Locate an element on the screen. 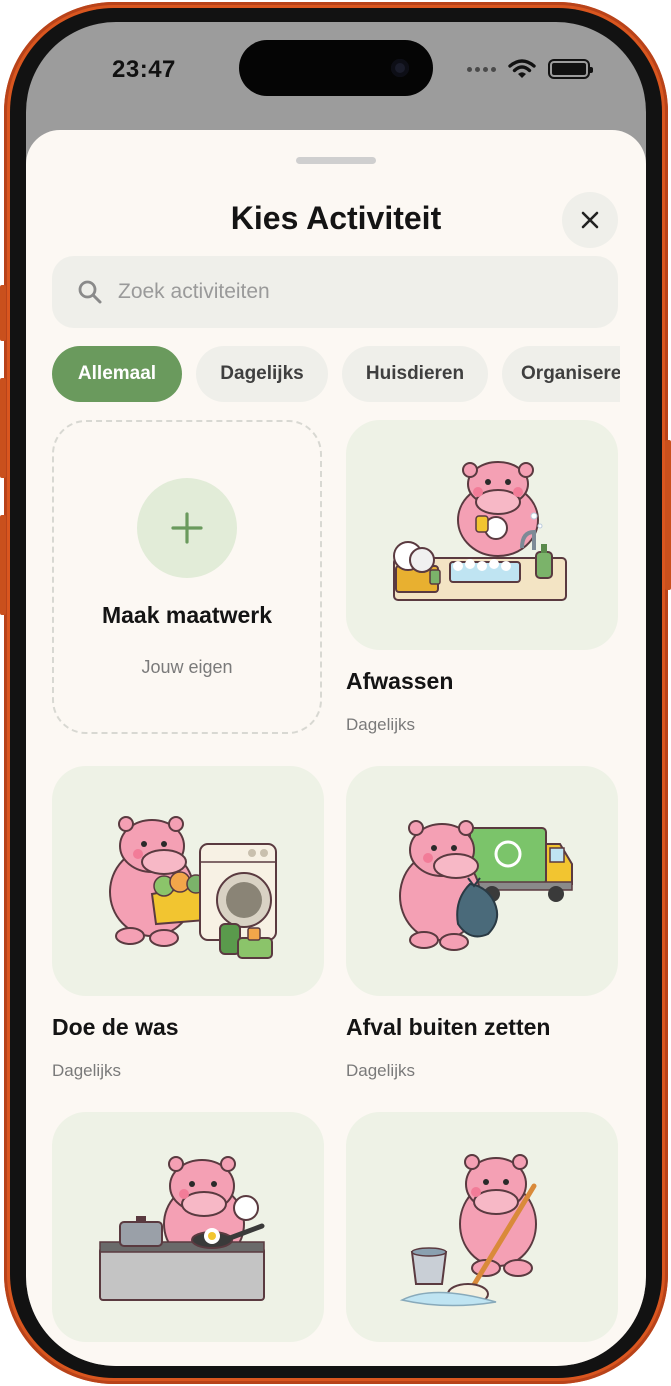 This screenshot has height=1386, width=671. next-row-title-peek is located at coordinates (351, 1364).